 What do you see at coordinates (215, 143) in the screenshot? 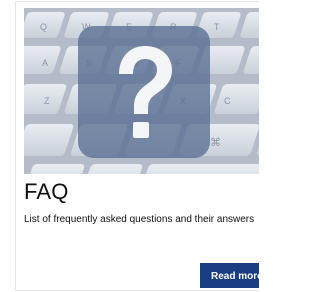
I see `command-key-label: ⌘` at bounding box center [215, 143].